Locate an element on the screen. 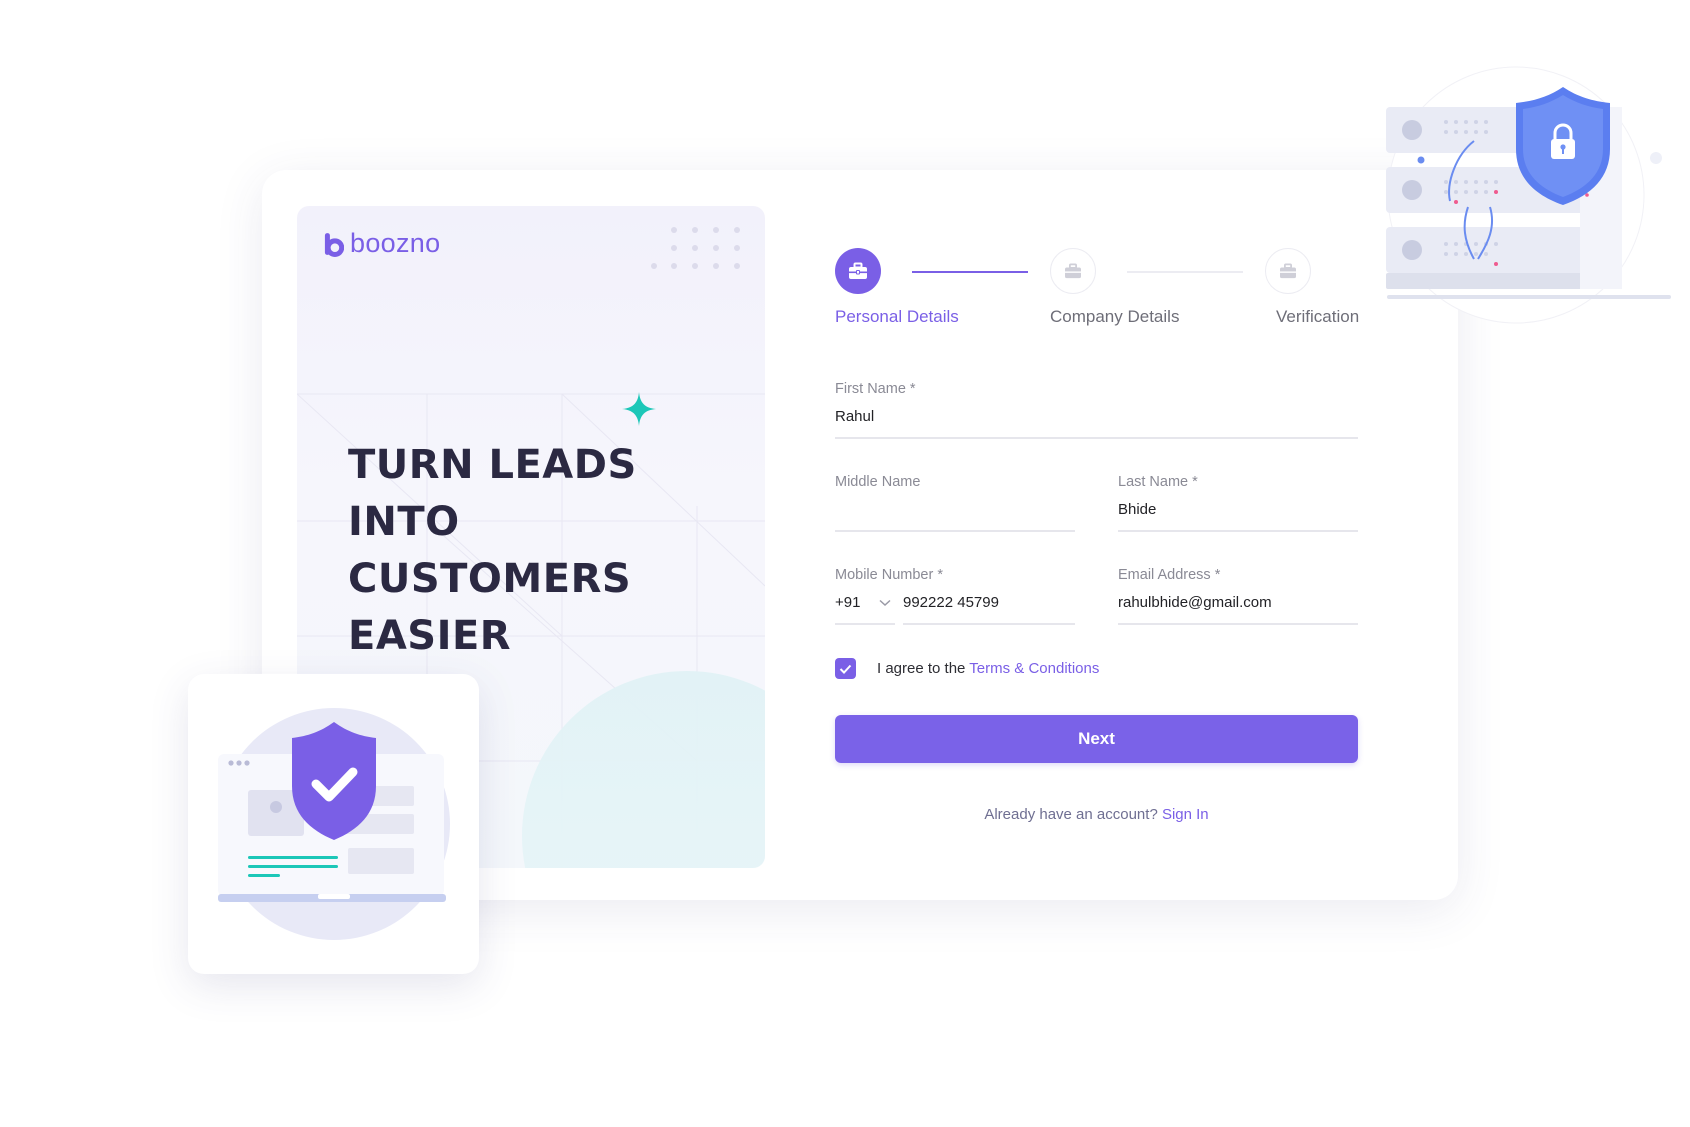  chevron-down-icon is located at coordinates (885, 603).